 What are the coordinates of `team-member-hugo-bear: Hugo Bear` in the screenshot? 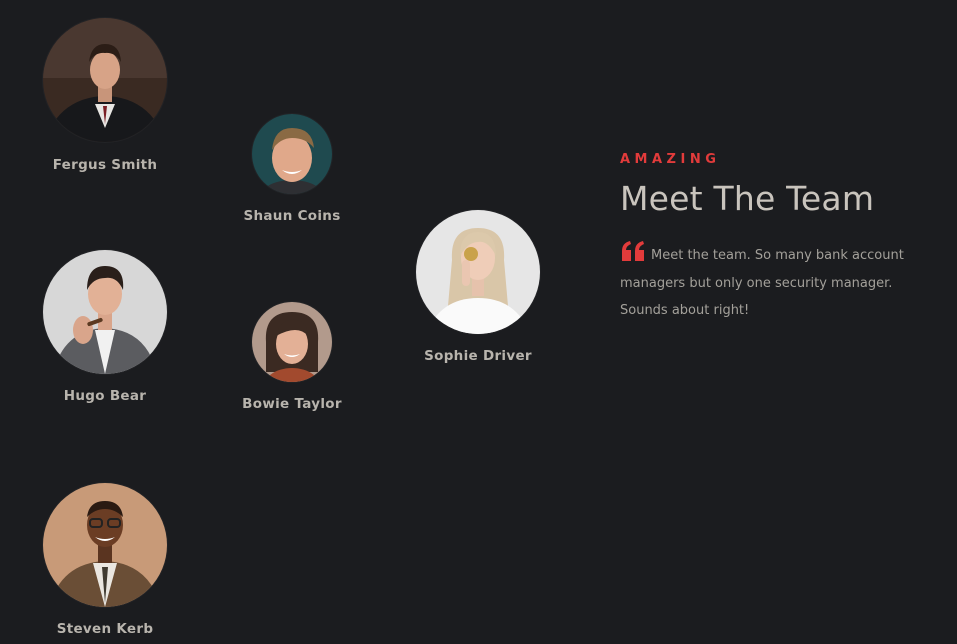 It's located at (105, 327).